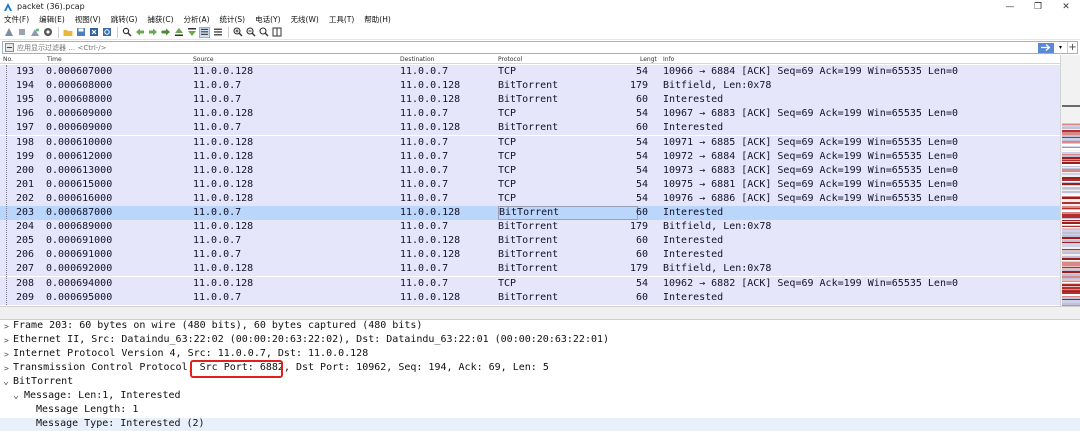 This screenshot has height=431, width=1080. Describe the element at coordinates (178, 32) in the screenshot. I see `first-packet-icon` at that location.